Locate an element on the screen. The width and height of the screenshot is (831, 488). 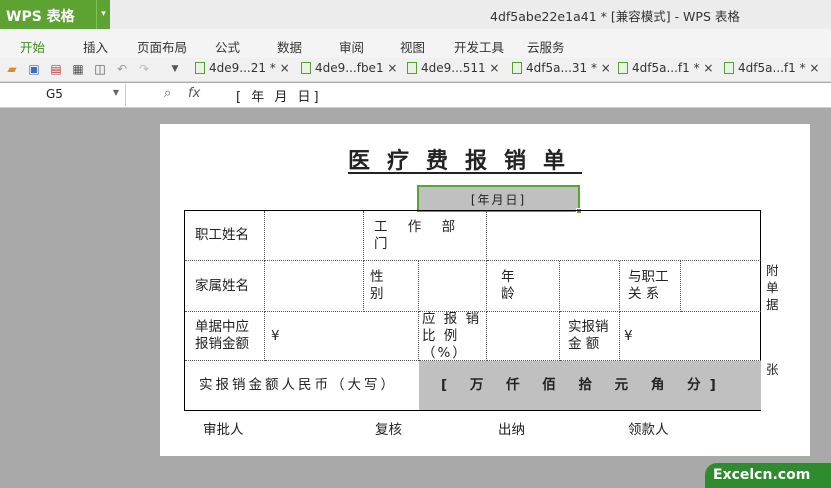
doc-tab: 4de9...21 * × is located at coordinates (242, 68).